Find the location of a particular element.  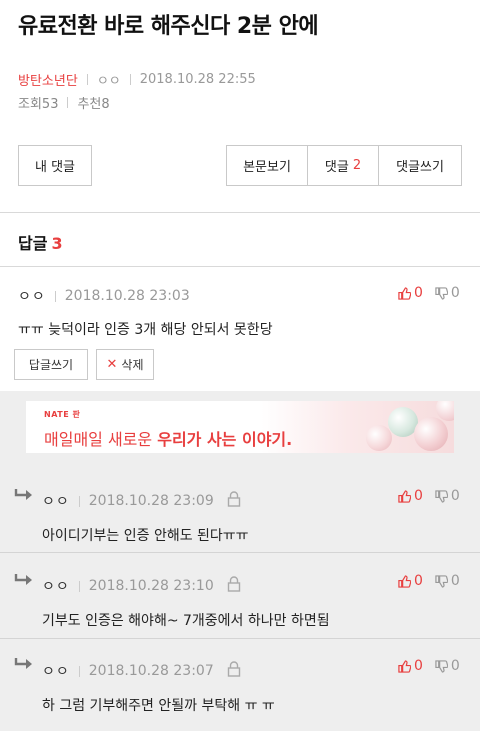

comment-votes: 0 0 is located at coordinates (429, 293).